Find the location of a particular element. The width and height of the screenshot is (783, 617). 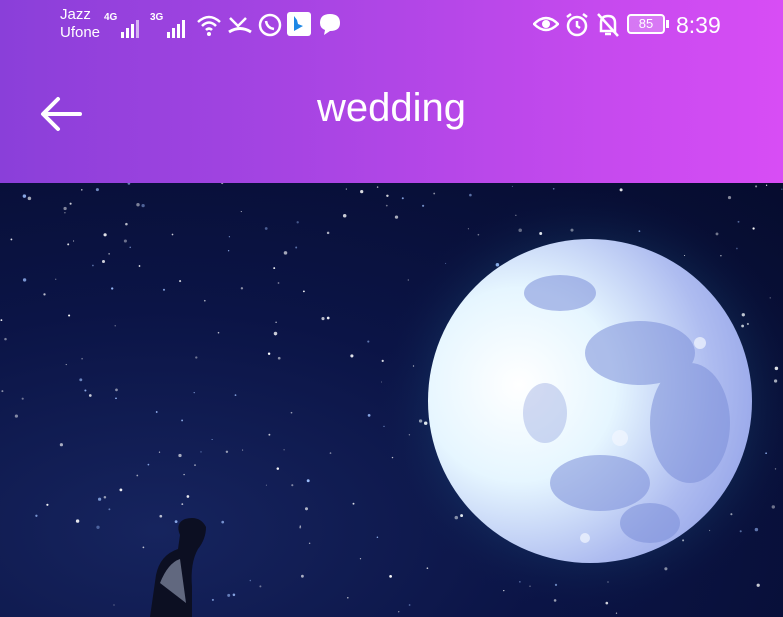

whatsapp-icon is located at coordinates (270, 25).